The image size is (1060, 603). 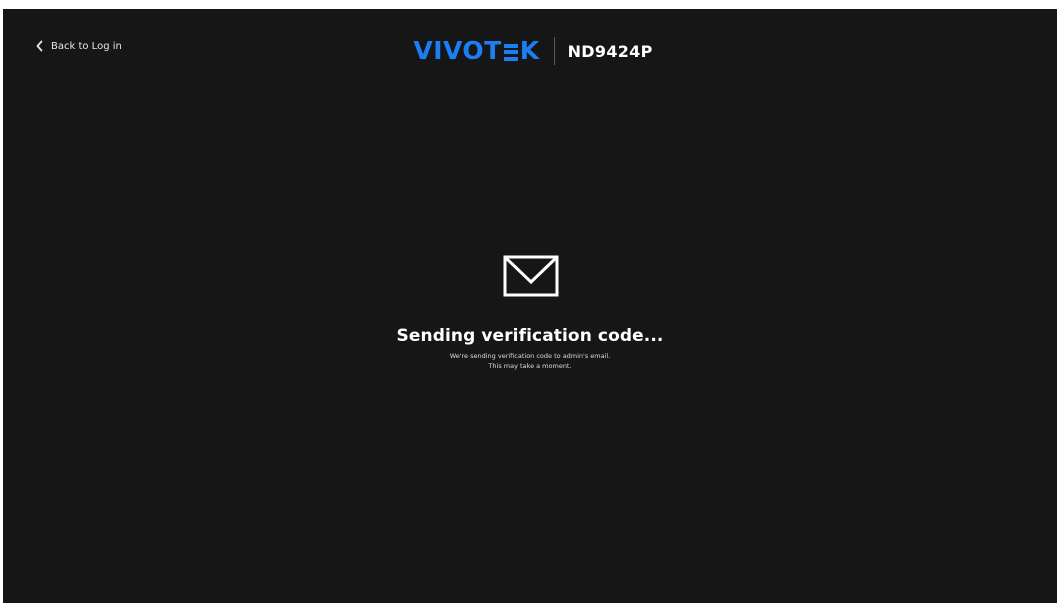 What do you see at coordinates (610, 51) in the screenshot?
I see `model-name: ND9424P` at bounding box center [610, 51].